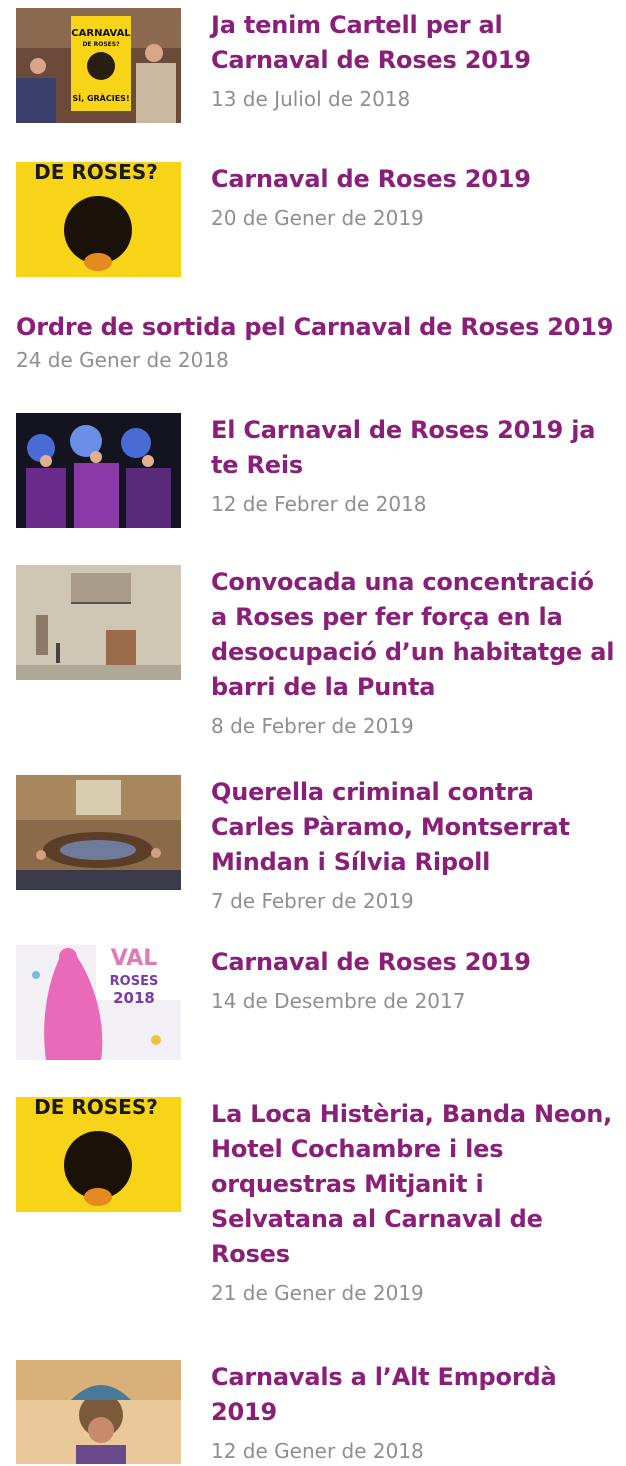 This screenshot has height=1466, width=626. I want to click on poster-2018-image: VAL ROSES 2018, so click(98, 1002).